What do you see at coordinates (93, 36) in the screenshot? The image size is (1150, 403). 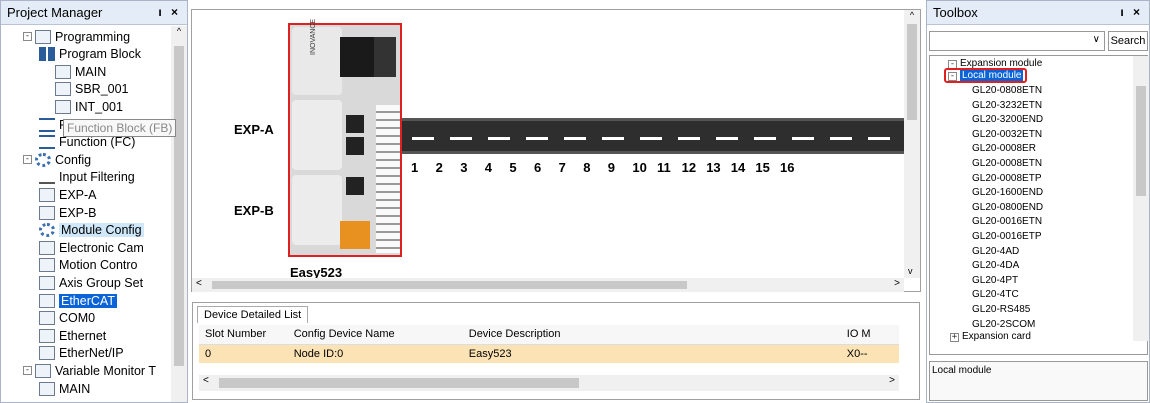 I see `tree-item-label: Programming` at bounding box center [93, 36].